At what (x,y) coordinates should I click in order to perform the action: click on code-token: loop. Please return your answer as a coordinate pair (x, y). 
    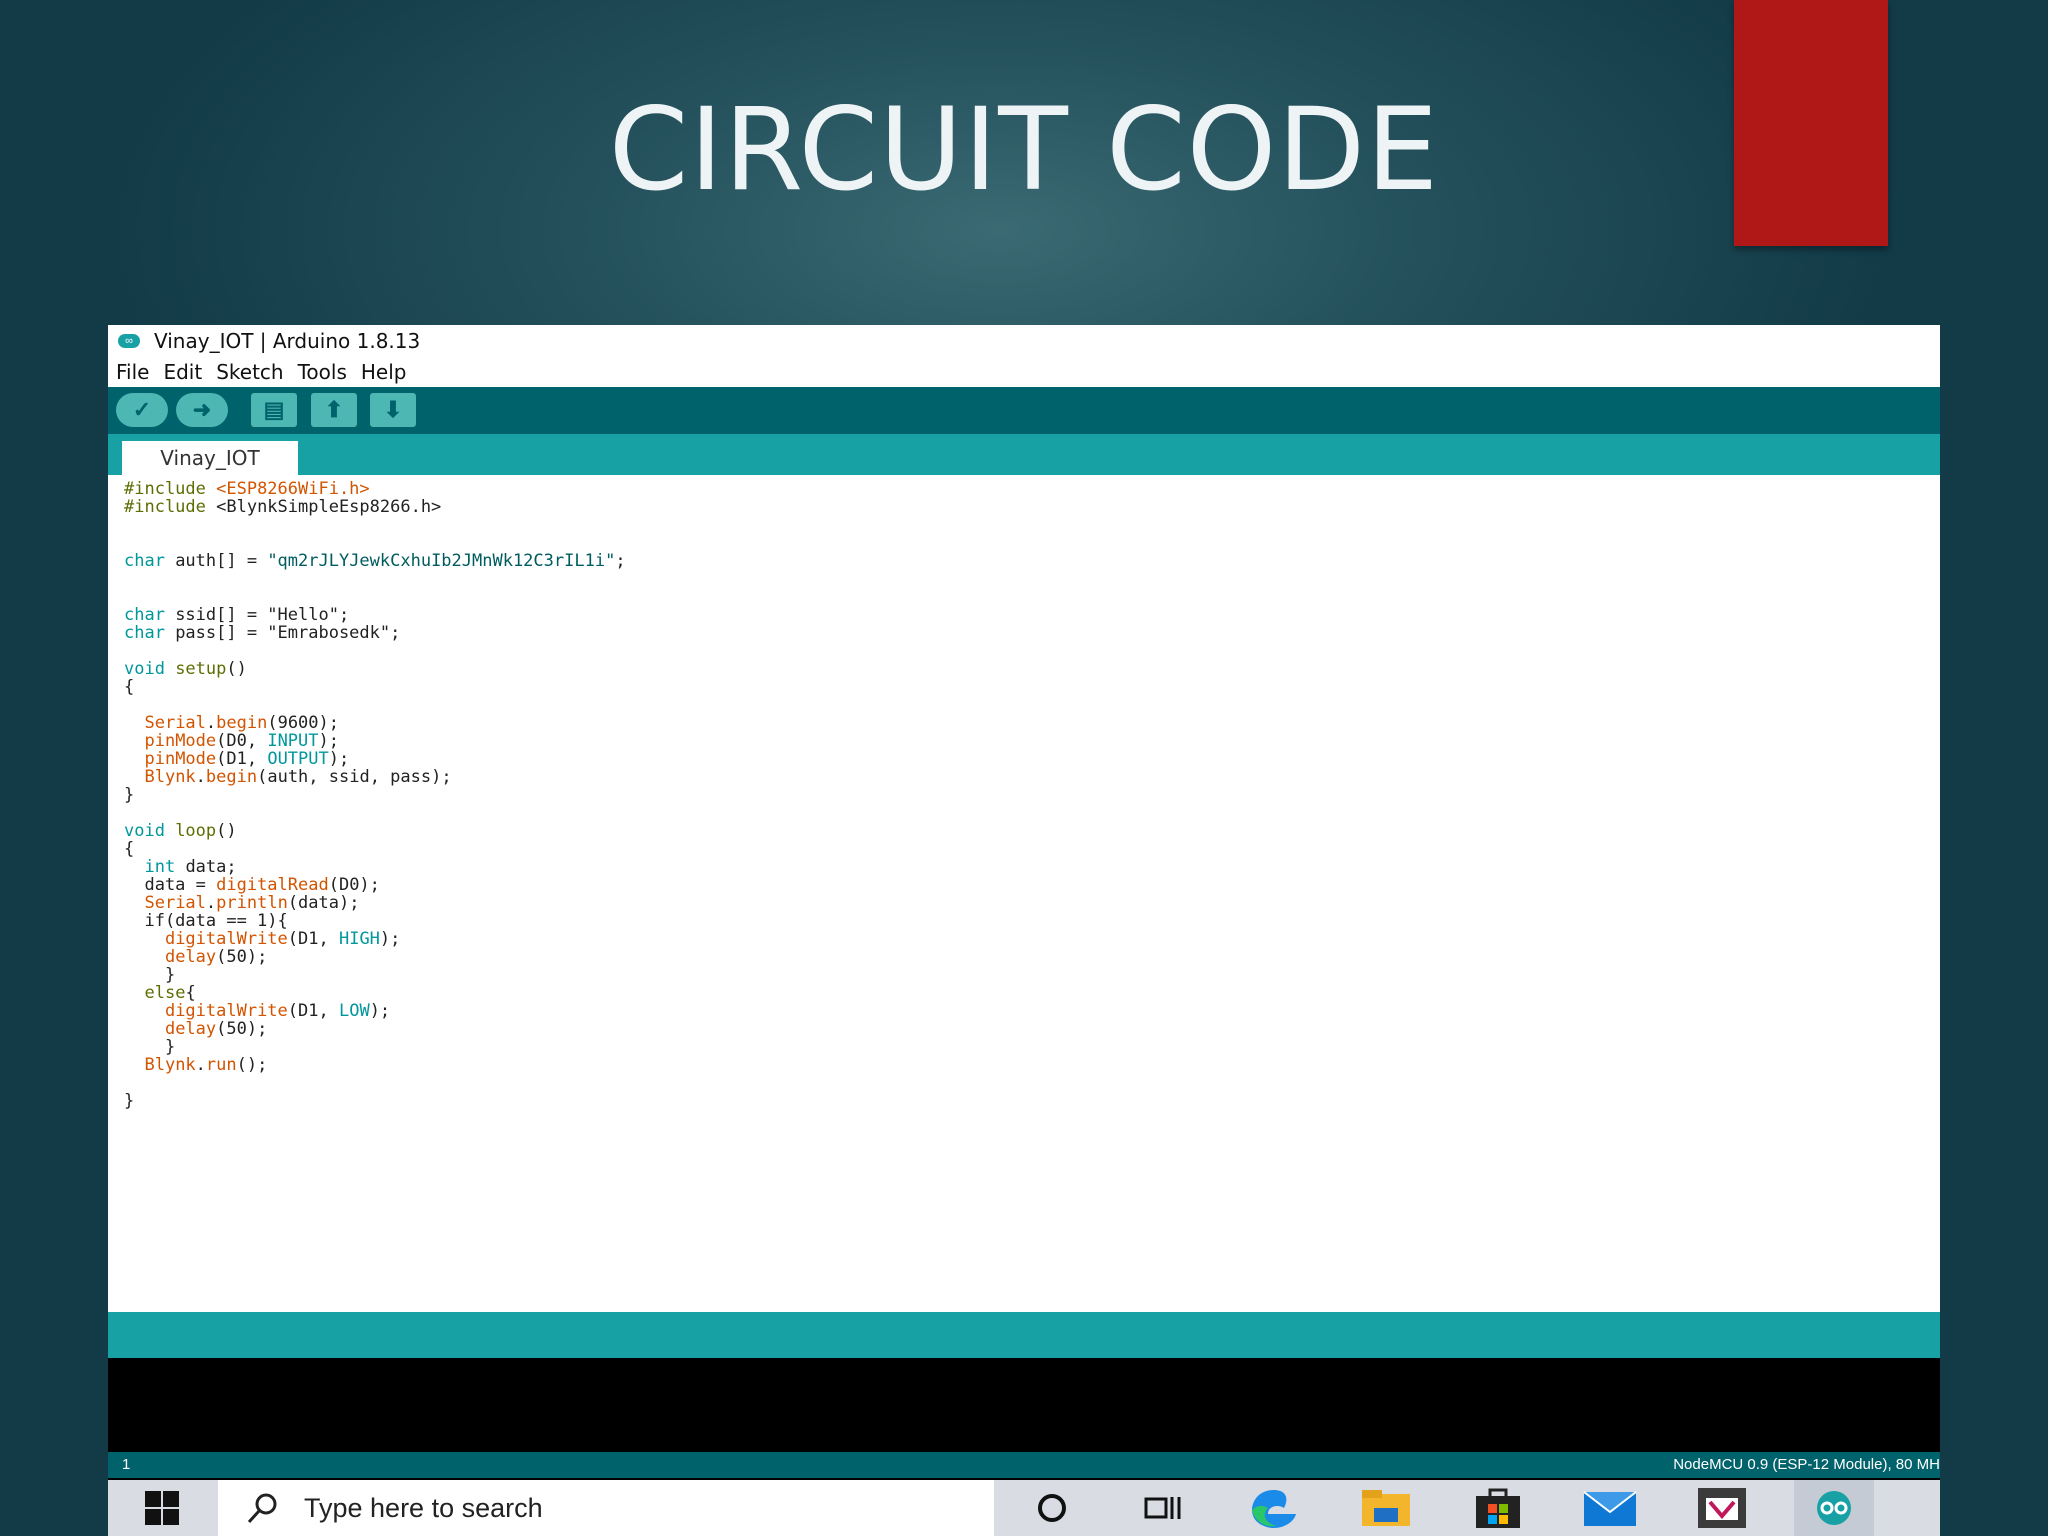
    Looking at the image, I should click on (196, 831).